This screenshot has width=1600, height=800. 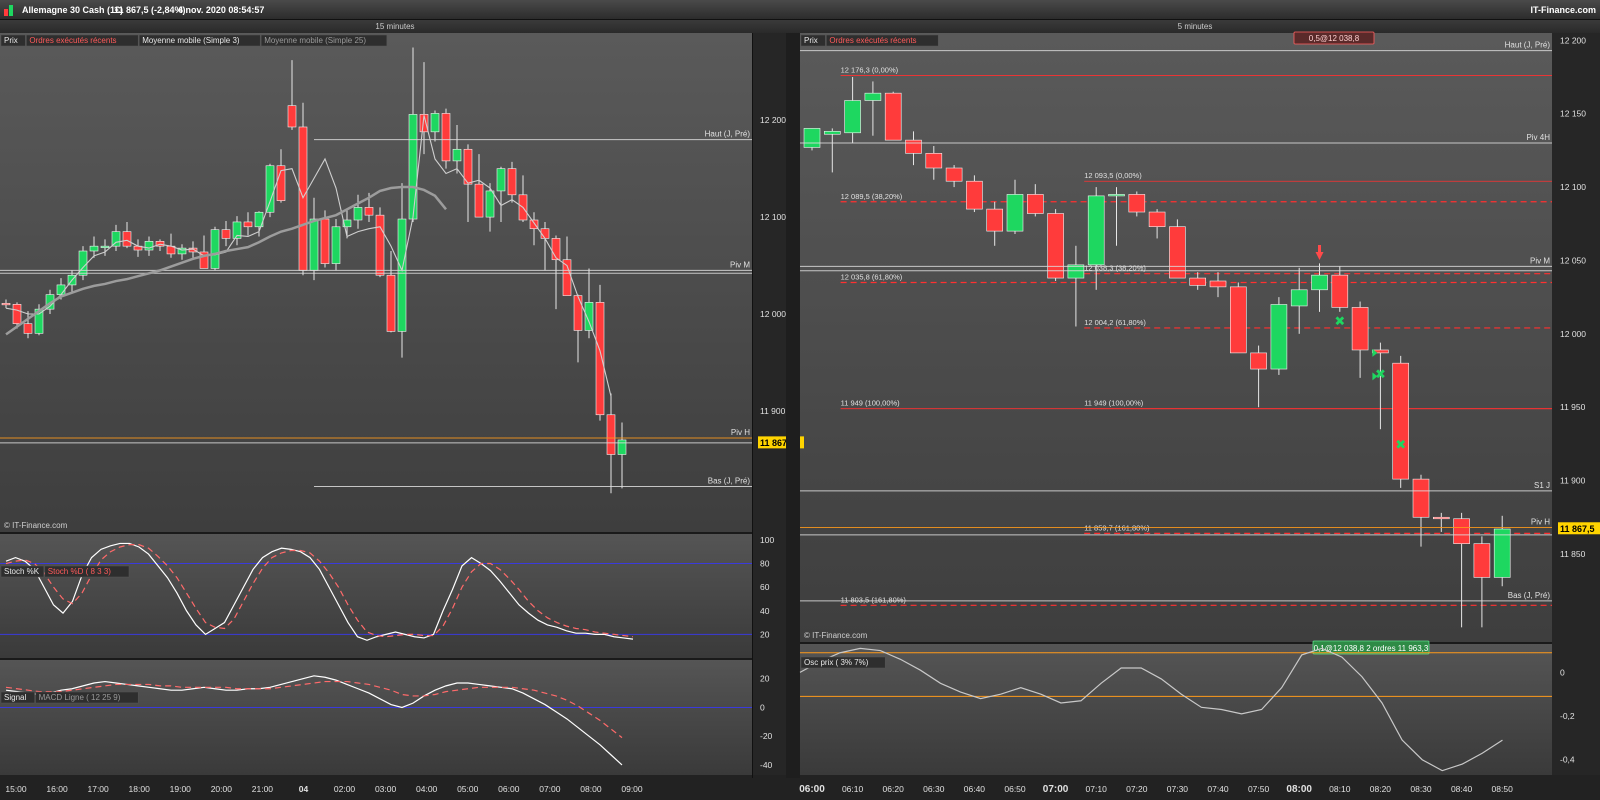 What do you see at coordinates (550, 789) in the screenshot?
I see `time-label-15min: 07:00` at bounding box center [550, 789].